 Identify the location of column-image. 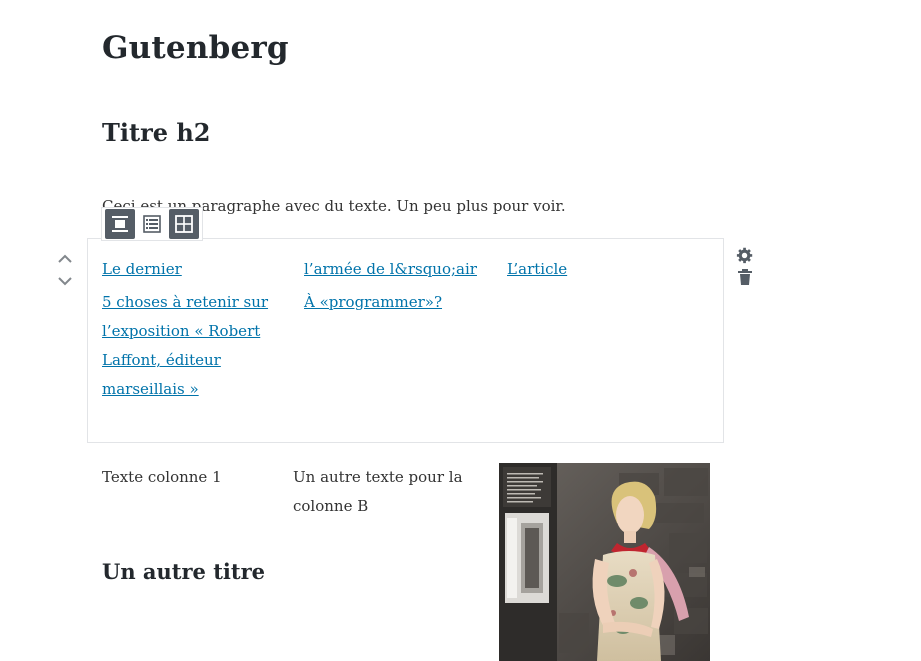
(604, 562).